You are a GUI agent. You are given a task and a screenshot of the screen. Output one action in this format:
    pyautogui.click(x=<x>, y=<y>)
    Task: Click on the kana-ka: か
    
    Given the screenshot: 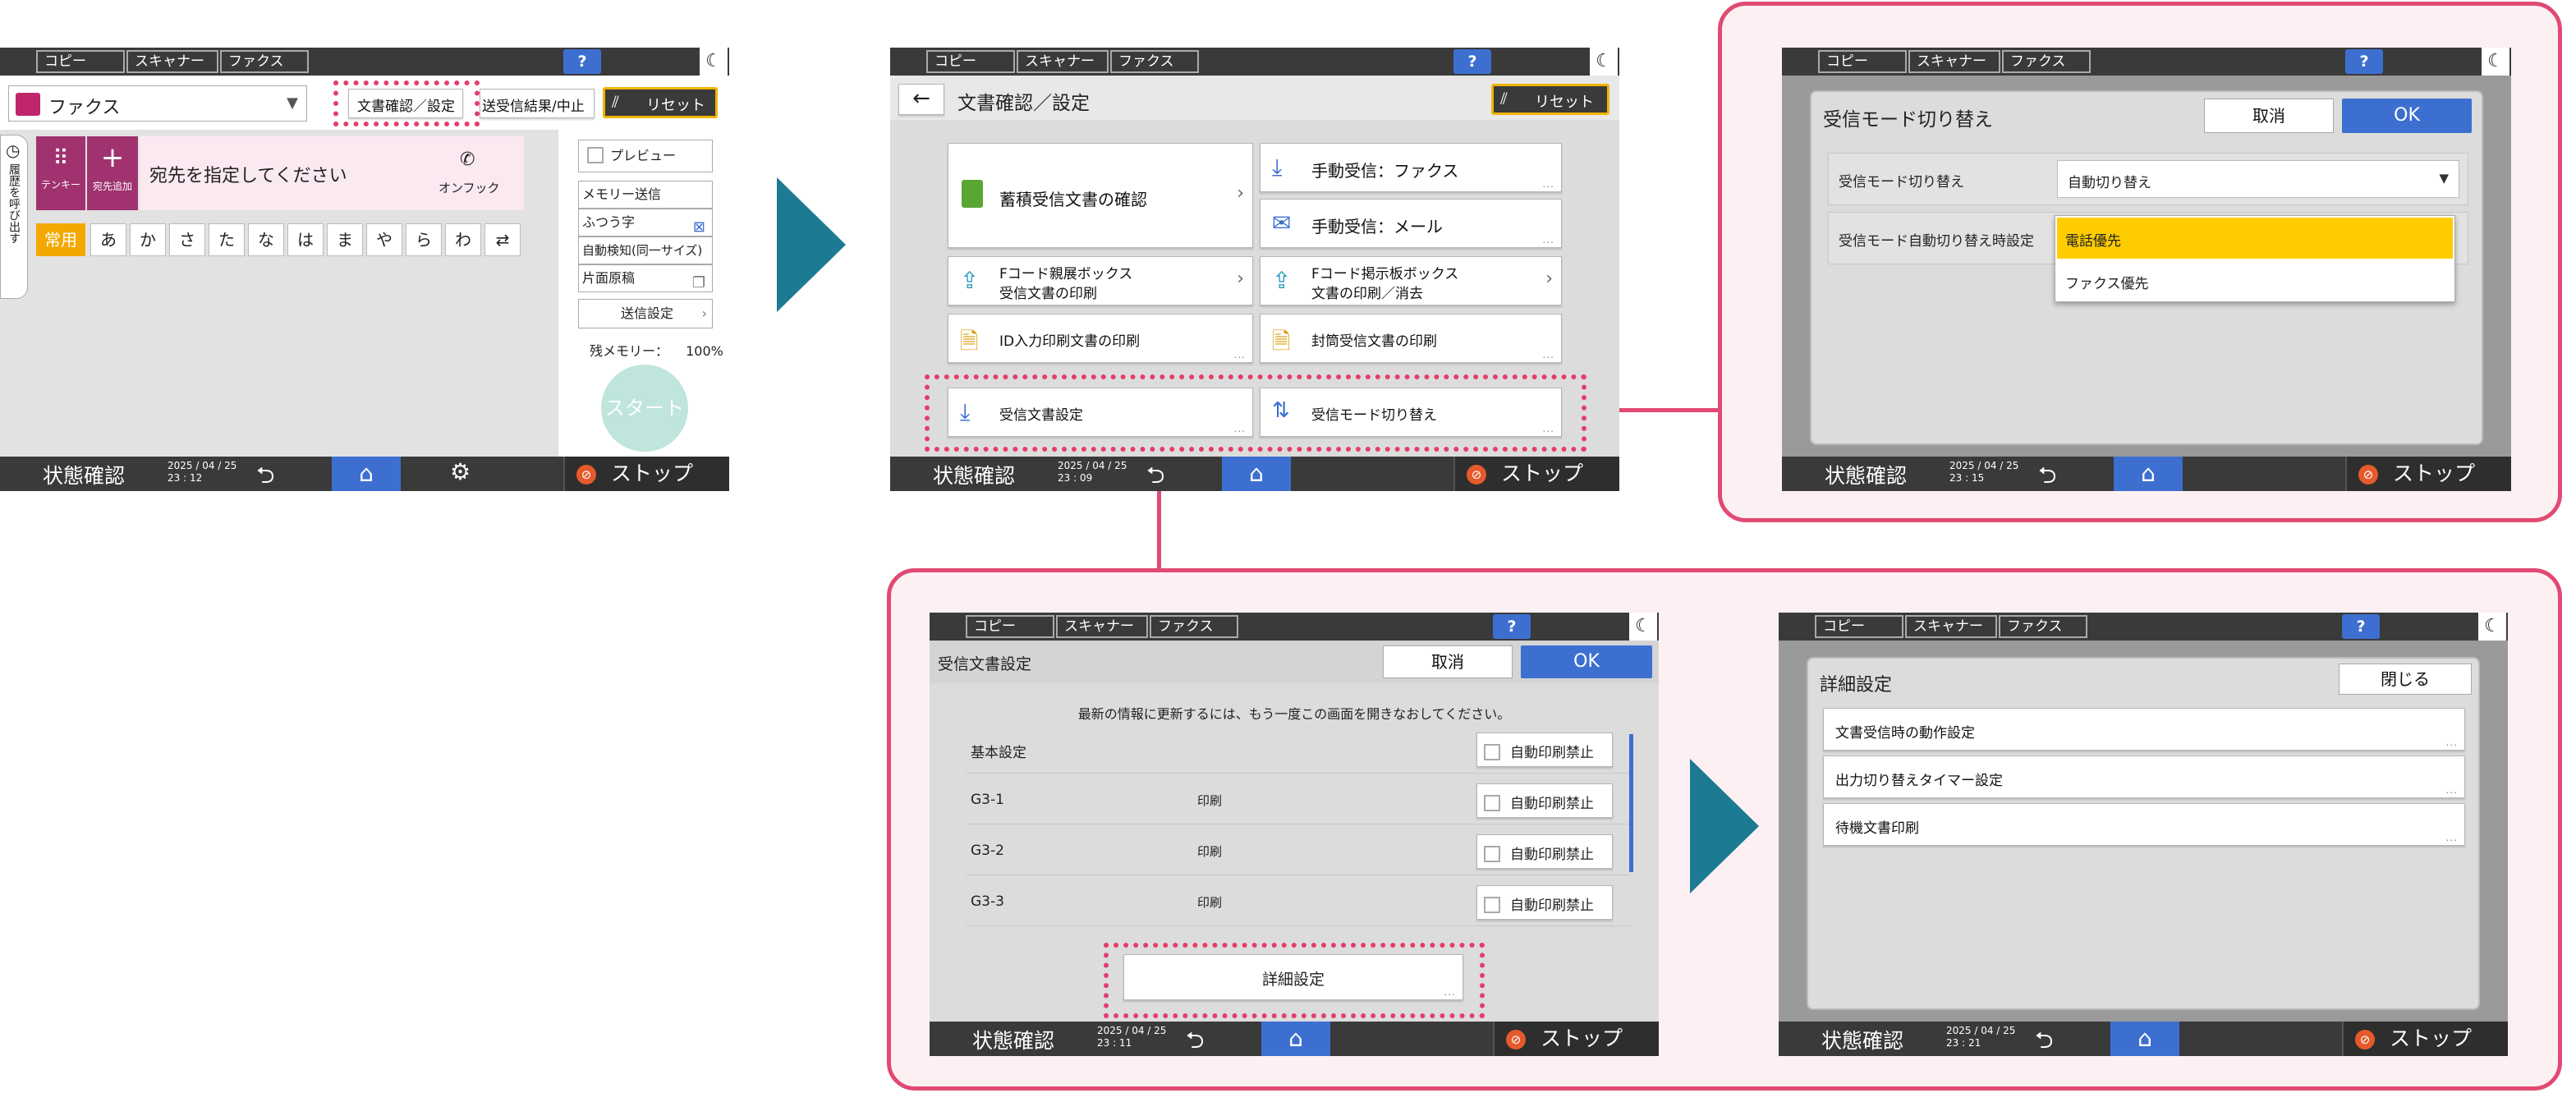 What is the action you would take?
    pyautogui.click(x=148, y=239)
    